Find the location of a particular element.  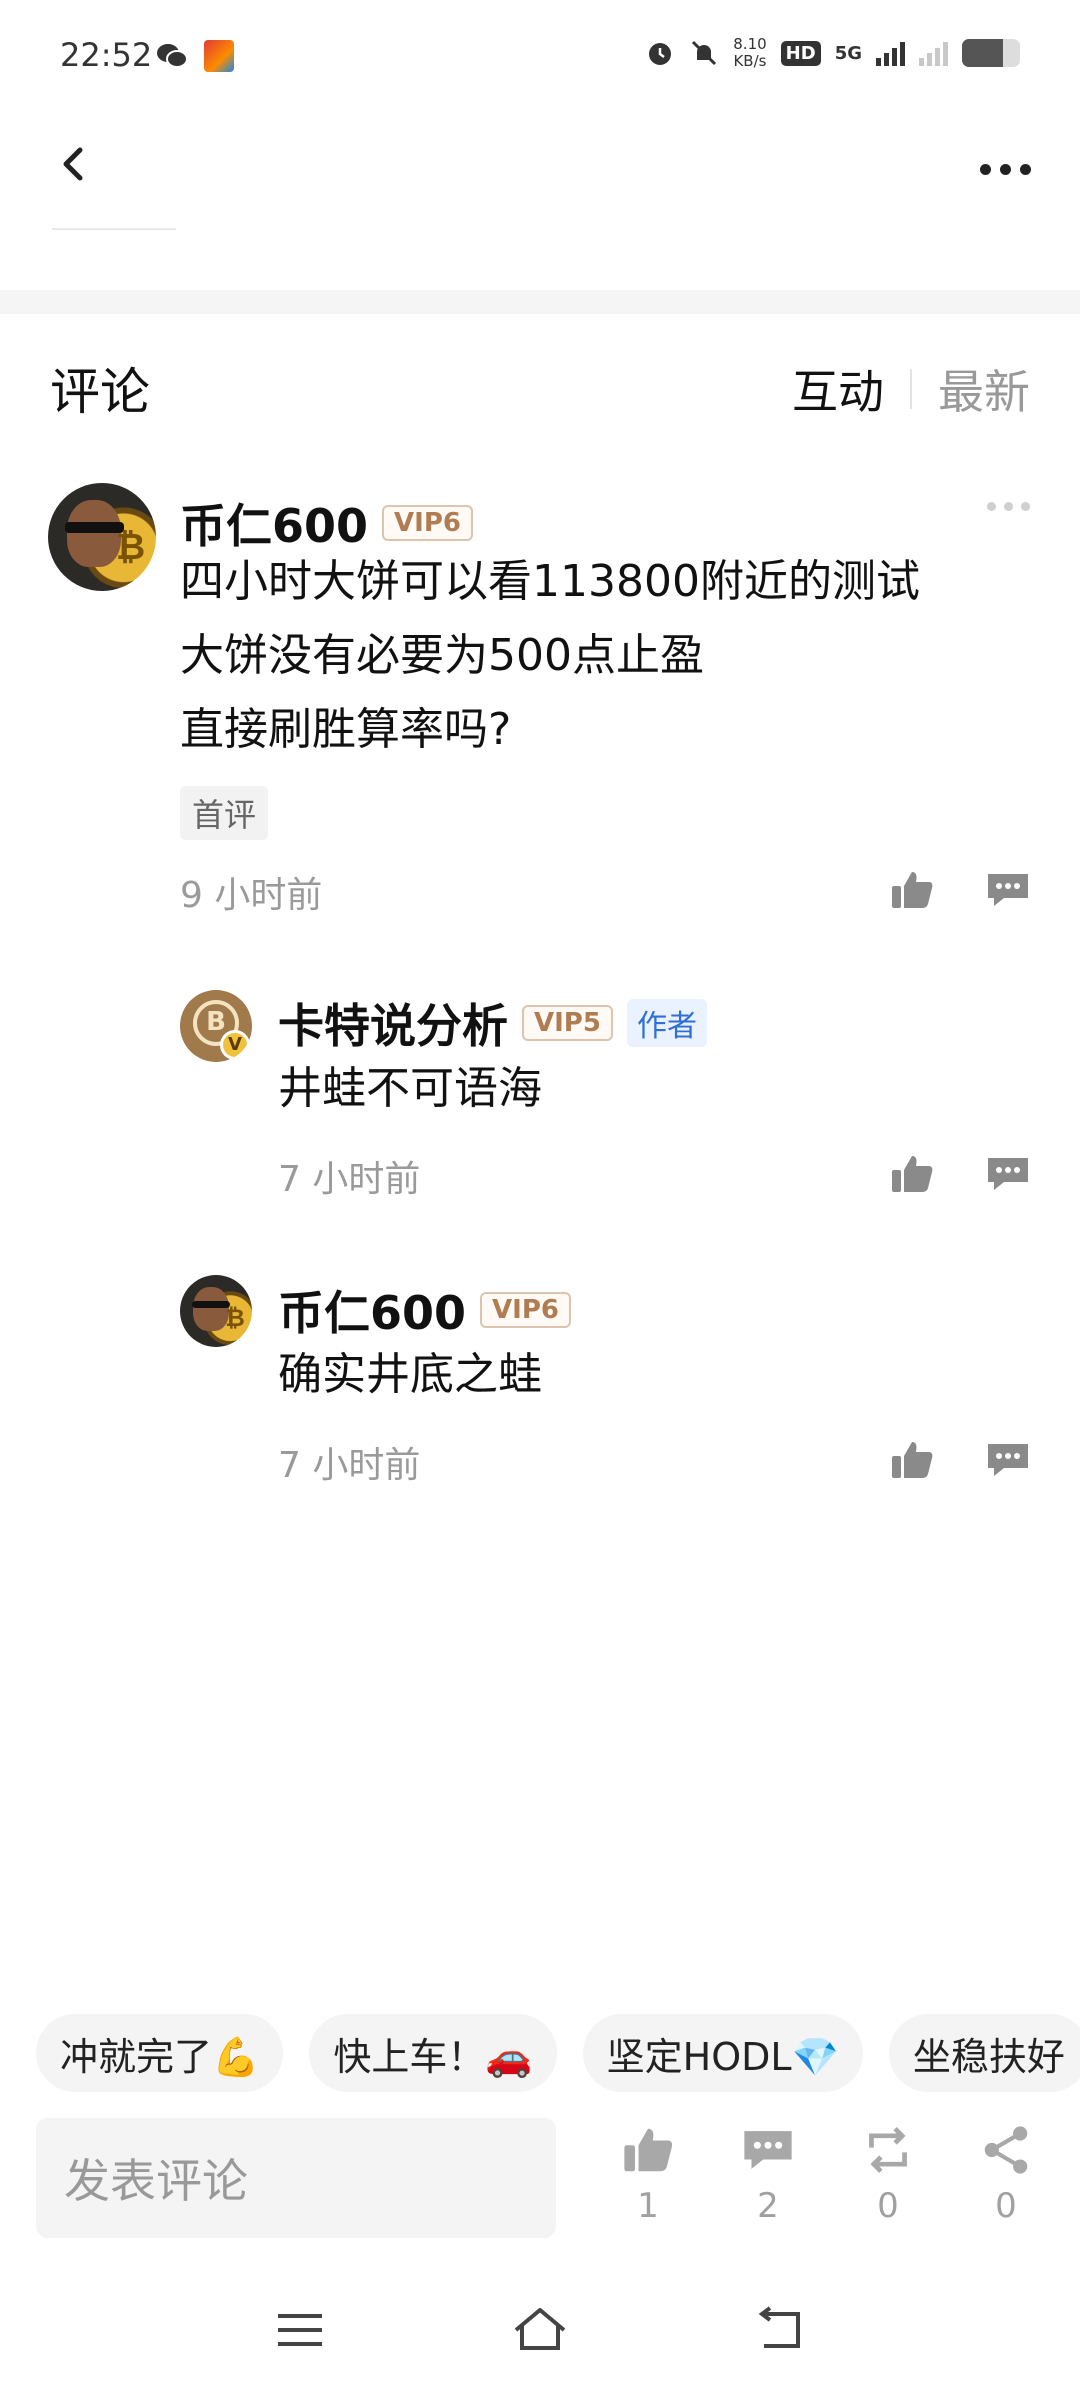

app-notification-icon is located at coordinates (219, 56).